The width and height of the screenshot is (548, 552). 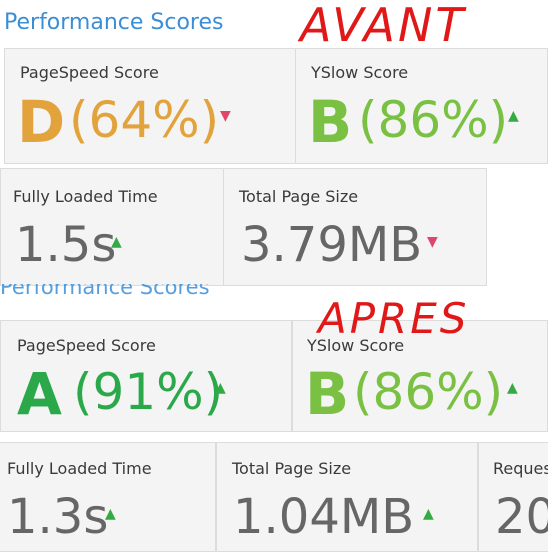 What do you see at coordinates (41, 122) in the screenshot?
I see `pagespeed-grade: D` at bounding box center [41, 122].